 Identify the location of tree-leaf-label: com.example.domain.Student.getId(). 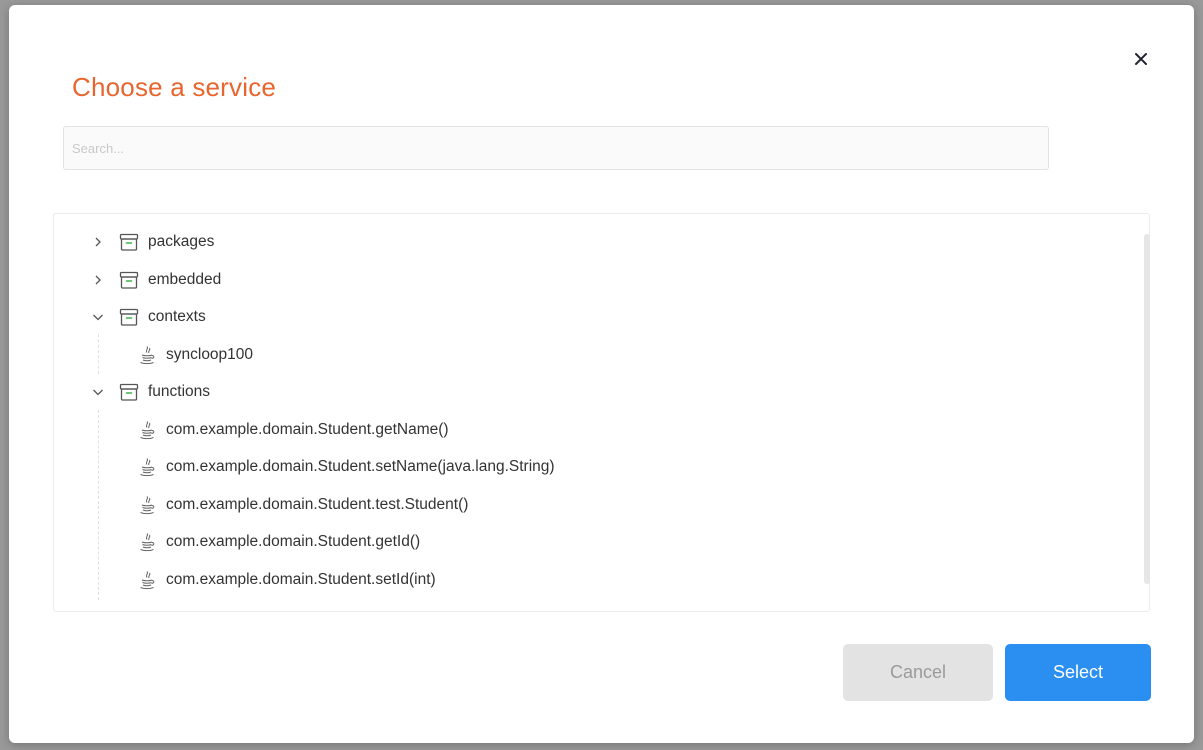
(293, 541).